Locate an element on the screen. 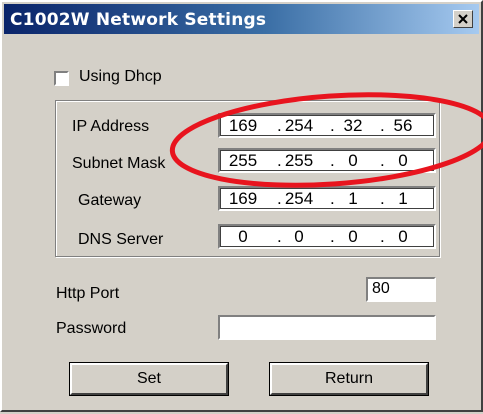 The width and height of the screenshot is (483, 414). dns-server-label: DNS Server is located at coordinates (121, 239).